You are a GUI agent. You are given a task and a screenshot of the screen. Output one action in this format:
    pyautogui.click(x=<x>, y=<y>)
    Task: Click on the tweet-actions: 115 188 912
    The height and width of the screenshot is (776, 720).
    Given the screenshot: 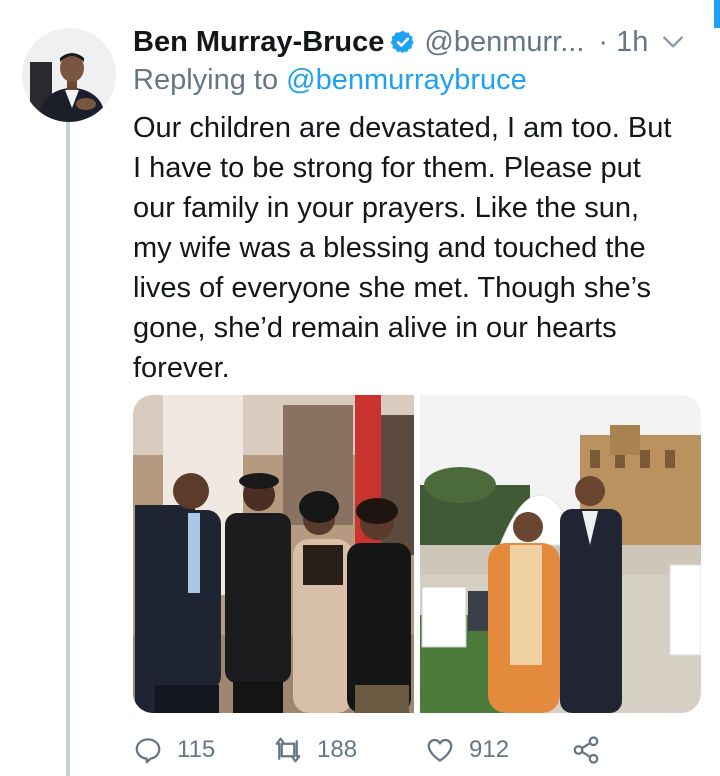 What is the action you would take?
    pyautogui.click(x=373, y=750)
    